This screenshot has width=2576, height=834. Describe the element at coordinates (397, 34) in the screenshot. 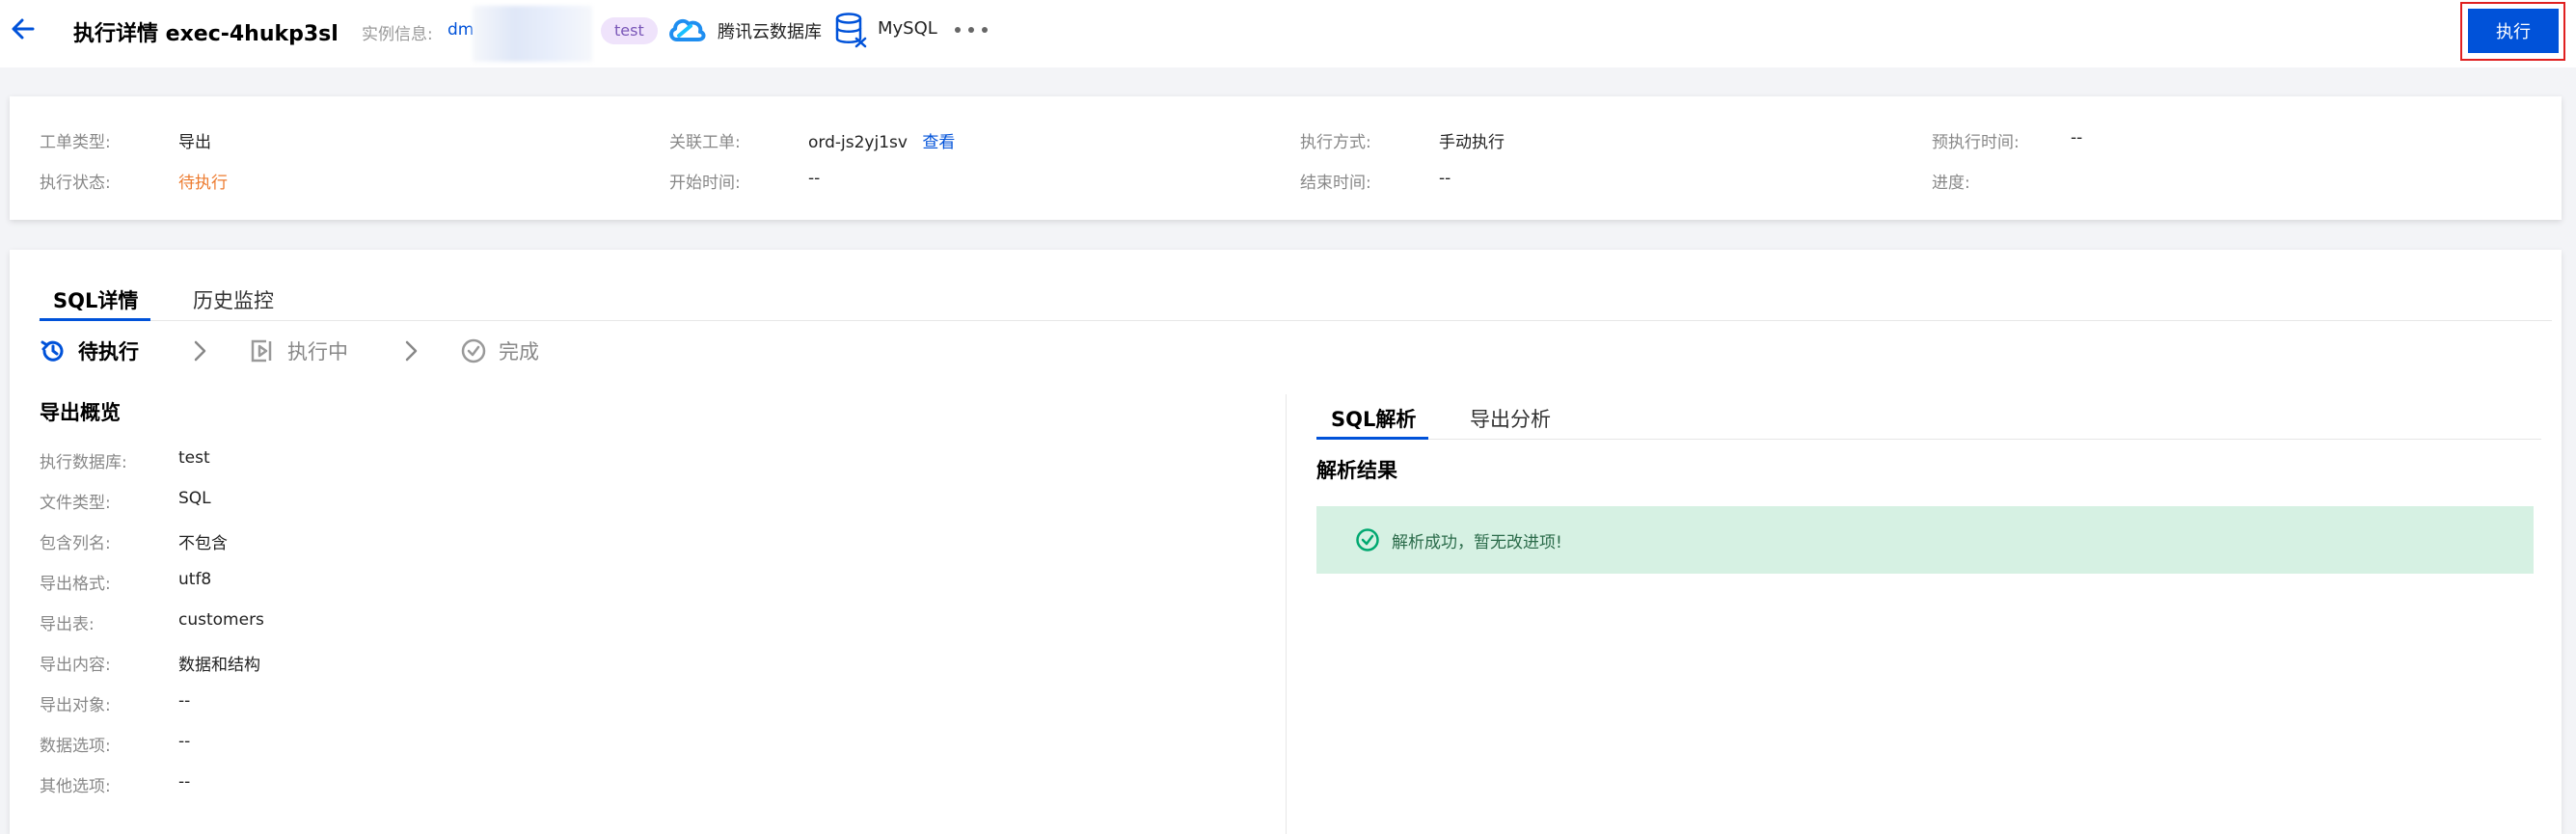

I see `instance-label: 实例信息:` at that location.